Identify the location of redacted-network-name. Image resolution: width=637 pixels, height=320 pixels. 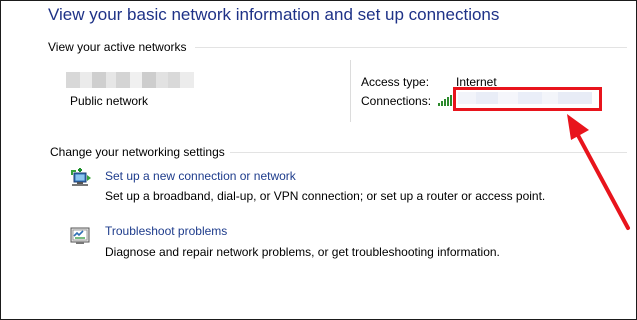
(130, 80).